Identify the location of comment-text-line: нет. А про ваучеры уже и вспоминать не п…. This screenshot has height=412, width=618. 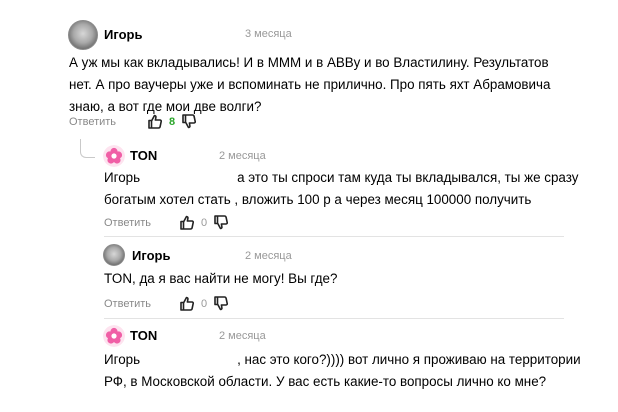
(310, 84).